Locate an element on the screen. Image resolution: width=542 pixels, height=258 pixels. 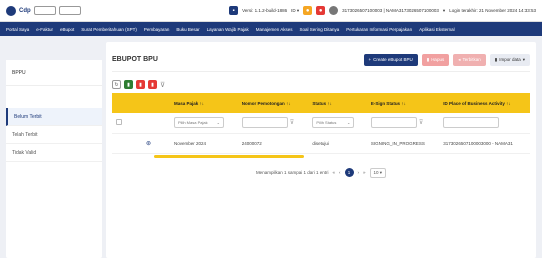
send-icon: ◂ is located at coordinates (459, 59).